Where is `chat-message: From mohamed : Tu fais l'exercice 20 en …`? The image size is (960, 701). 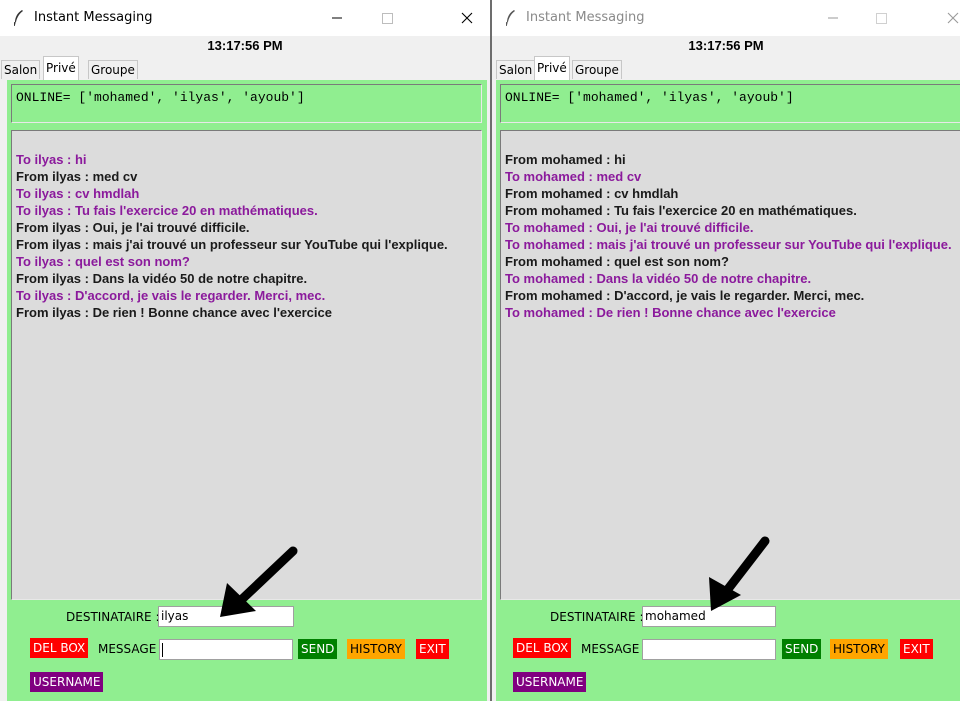
chat-message: From mohamed : Tu fais l'exercice 20 en … is located at coordinates (681, 210).